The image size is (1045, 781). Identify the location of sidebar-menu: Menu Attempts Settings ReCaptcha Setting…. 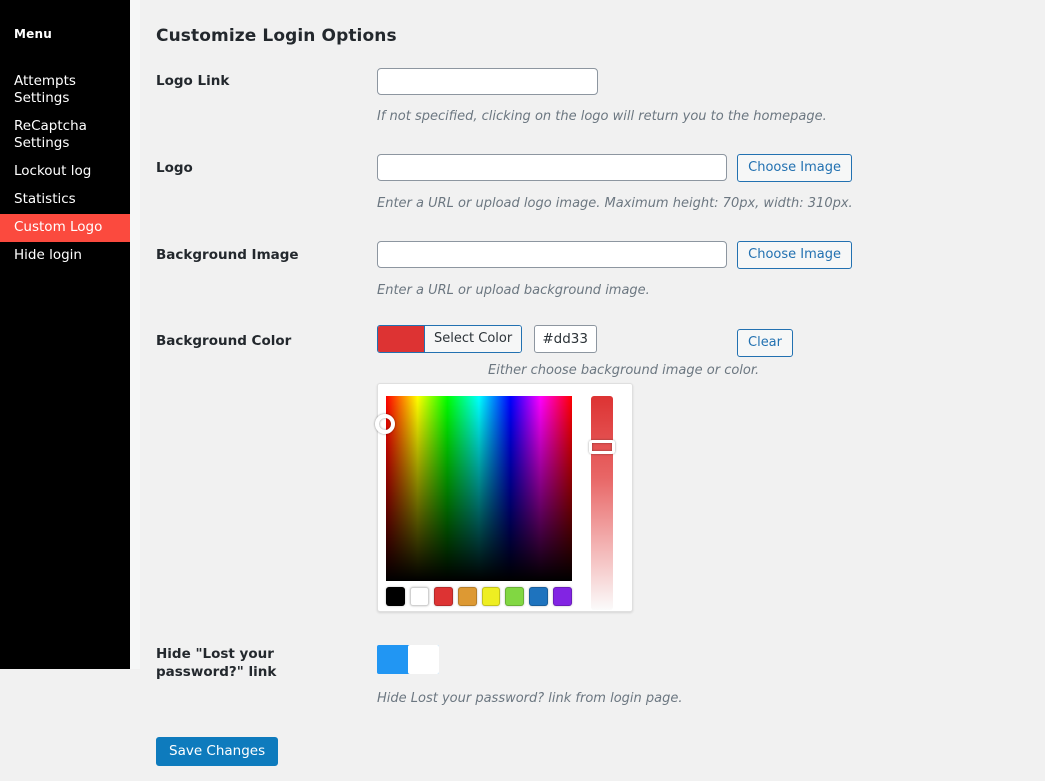
(65, 334).